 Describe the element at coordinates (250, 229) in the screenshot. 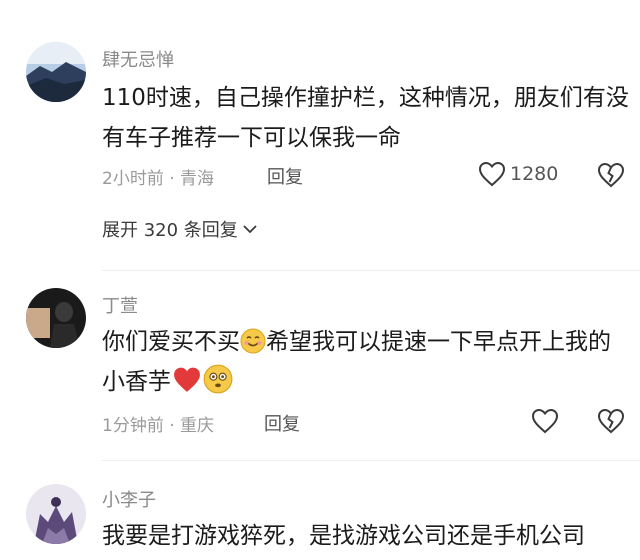

I see `chevron-down-icon` at that location.